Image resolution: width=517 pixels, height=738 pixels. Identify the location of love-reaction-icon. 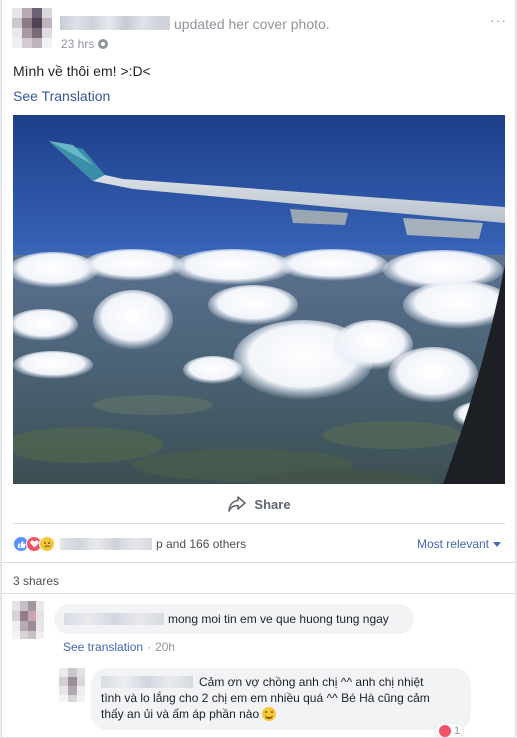
(445, 731).